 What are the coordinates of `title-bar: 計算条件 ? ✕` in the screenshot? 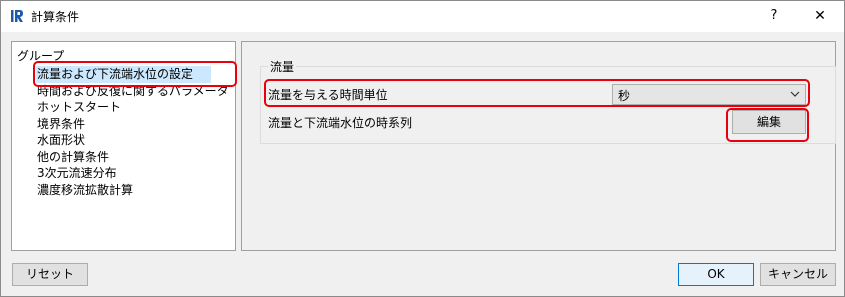 It's located at (422, 16).